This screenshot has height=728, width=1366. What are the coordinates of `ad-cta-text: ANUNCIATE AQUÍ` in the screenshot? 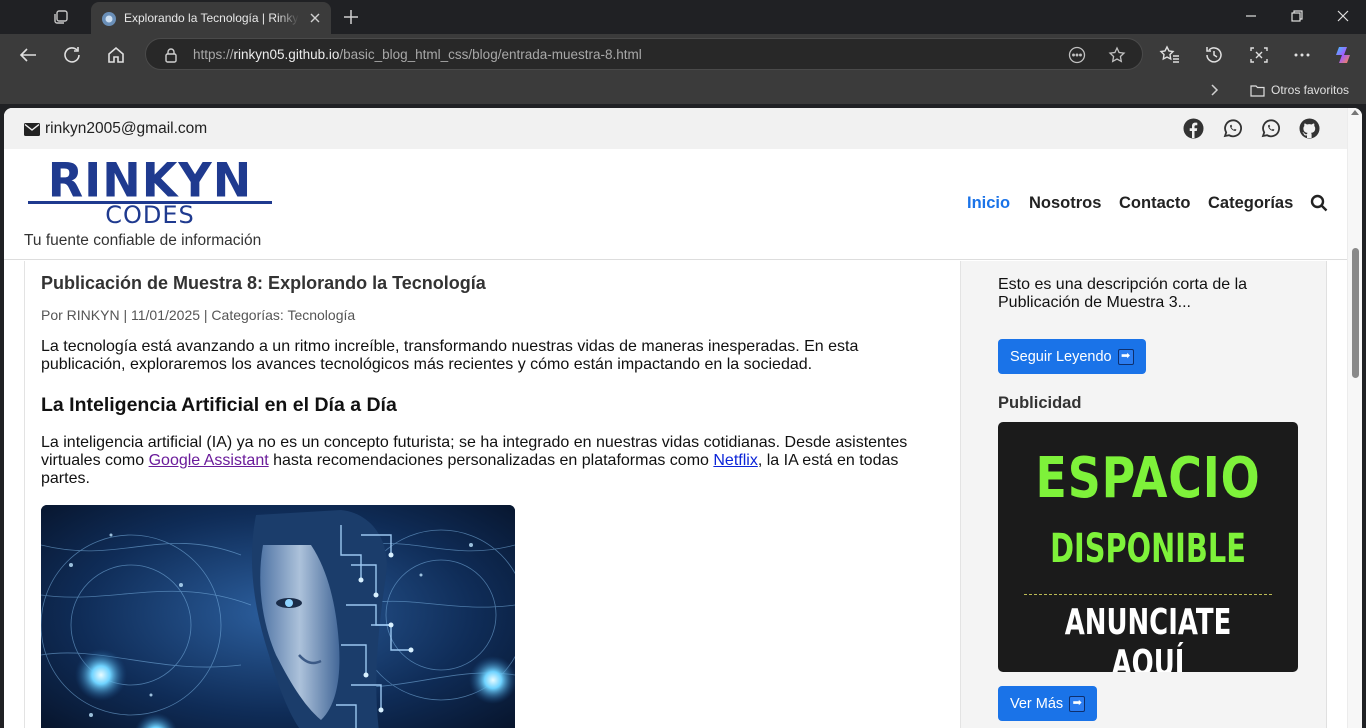 It's located at (1148, 637).